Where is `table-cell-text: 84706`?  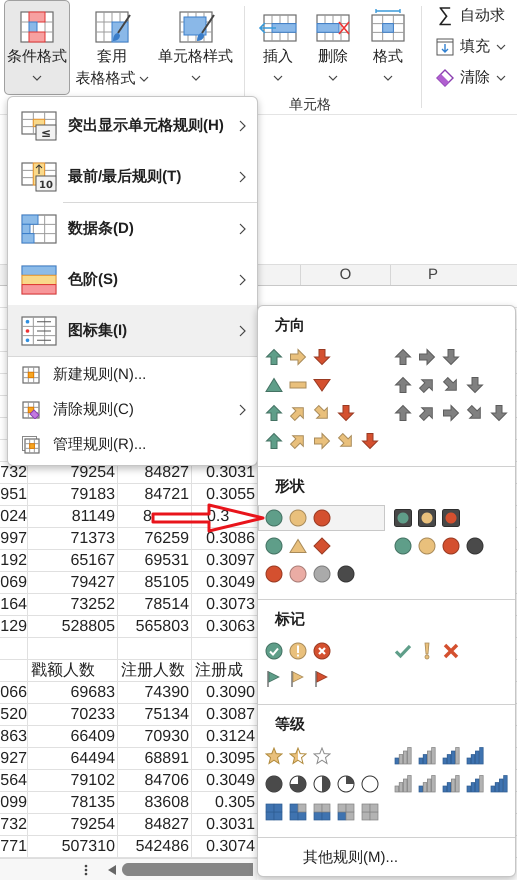
table-cell-text: 84706 is located at coordinates (167, 781).